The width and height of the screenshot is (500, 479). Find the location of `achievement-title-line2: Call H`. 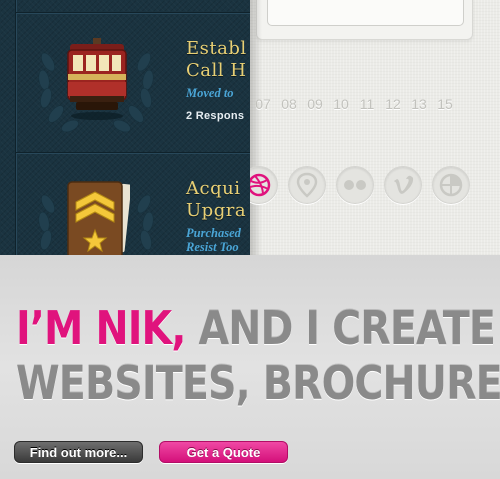

achievement-title-line2: Call H is located at coordinates (216, 70).